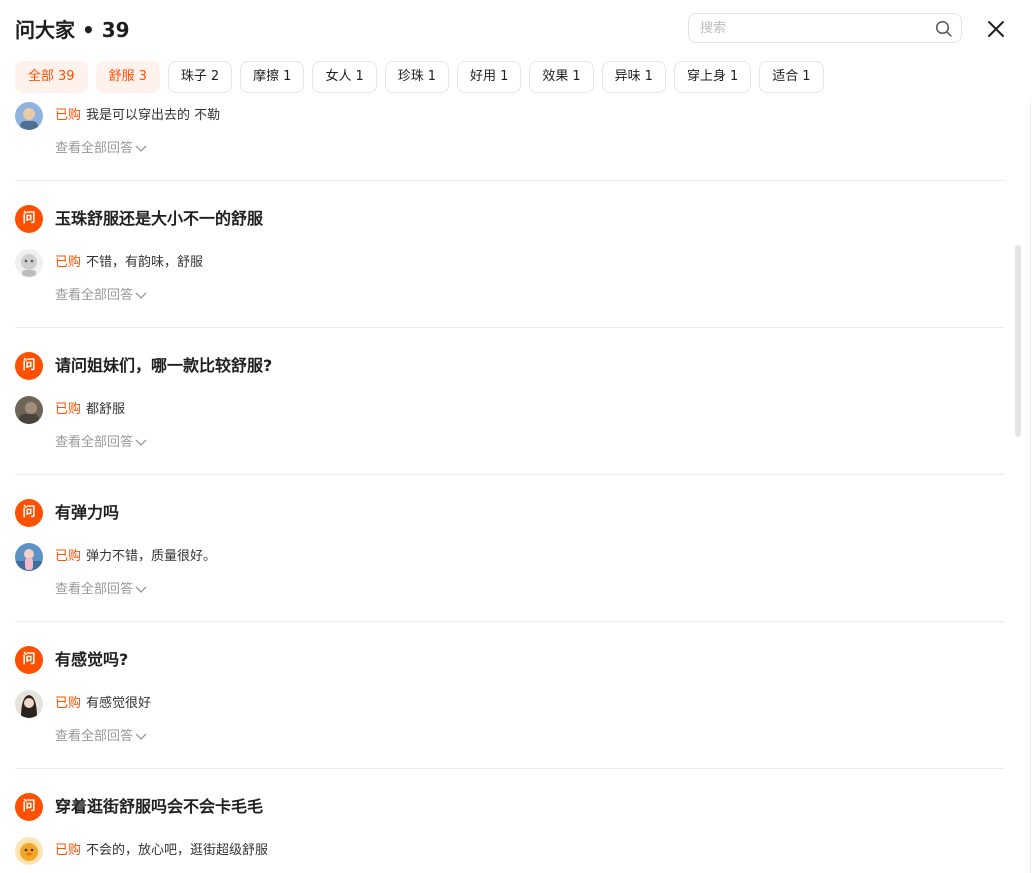 The image size is (1033, 873). I want to click on tag-useful: 好用 1, so click(489, 77).